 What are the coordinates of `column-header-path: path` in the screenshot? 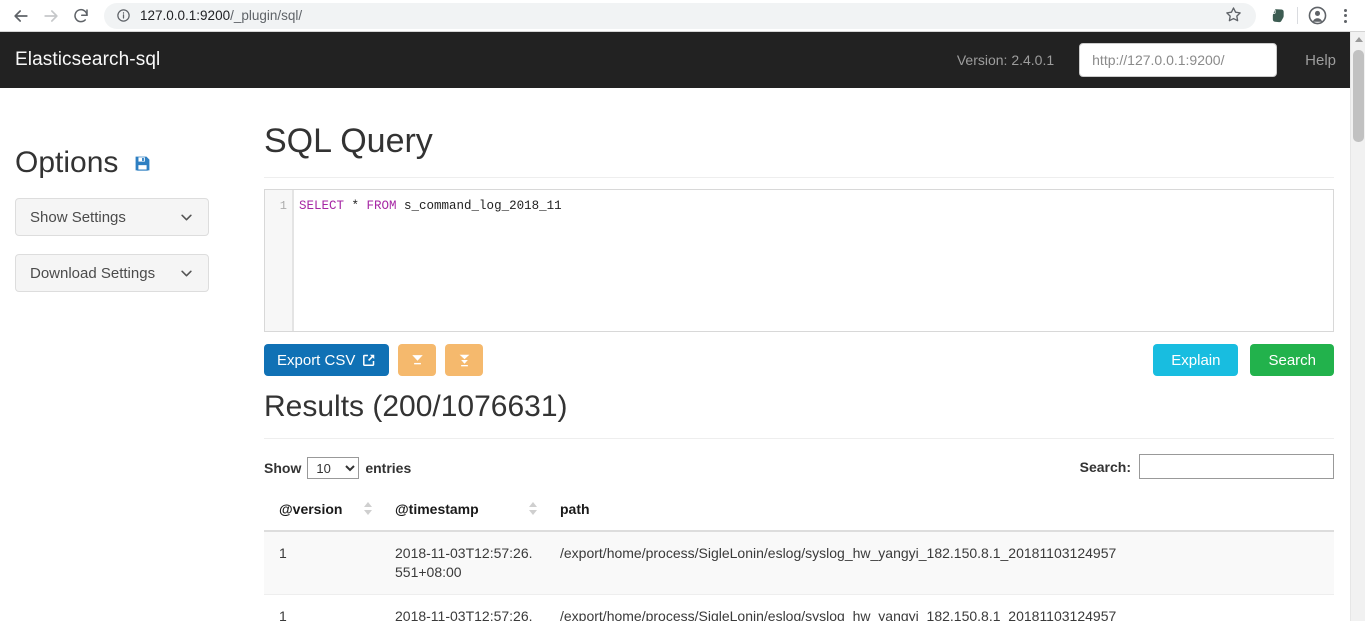 It's located at (939, 516).